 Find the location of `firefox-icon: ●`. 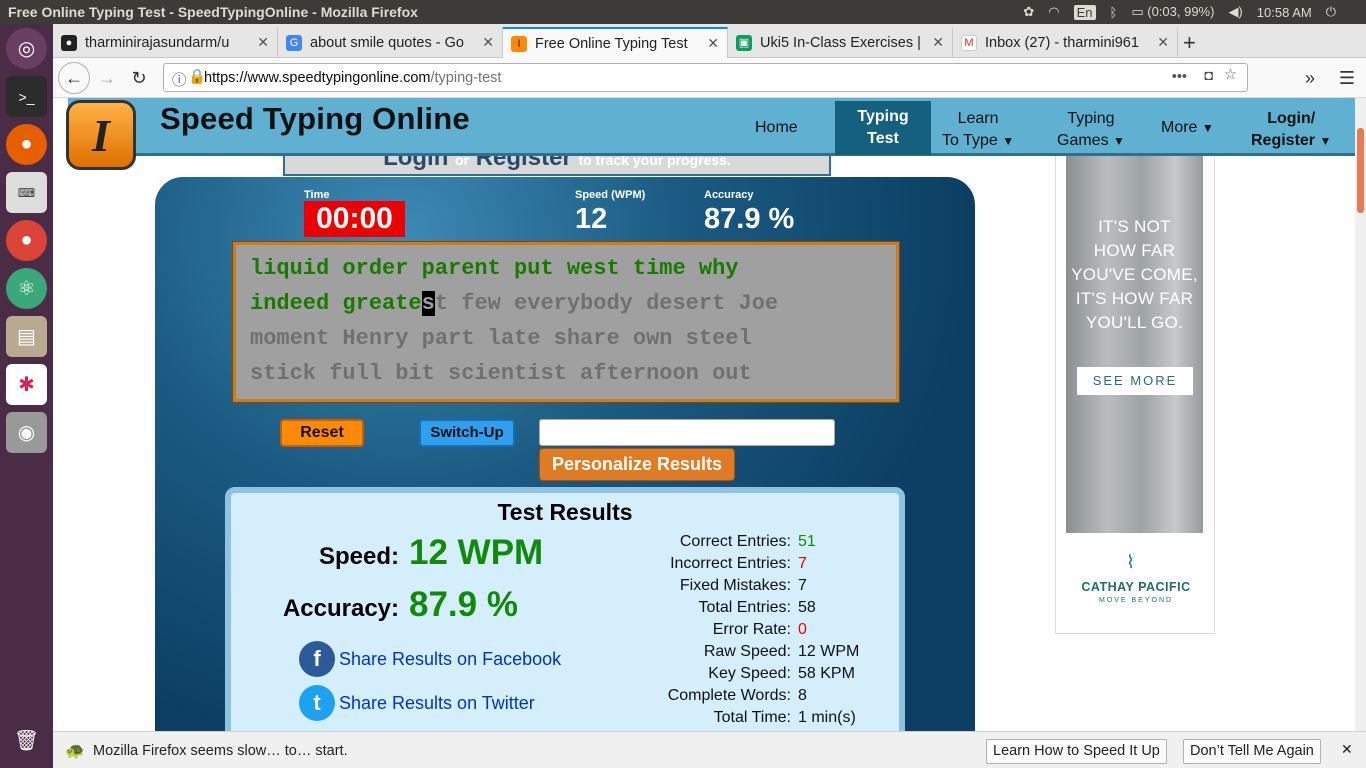

firefox-icon: ● is located at coordinates (26, 144).